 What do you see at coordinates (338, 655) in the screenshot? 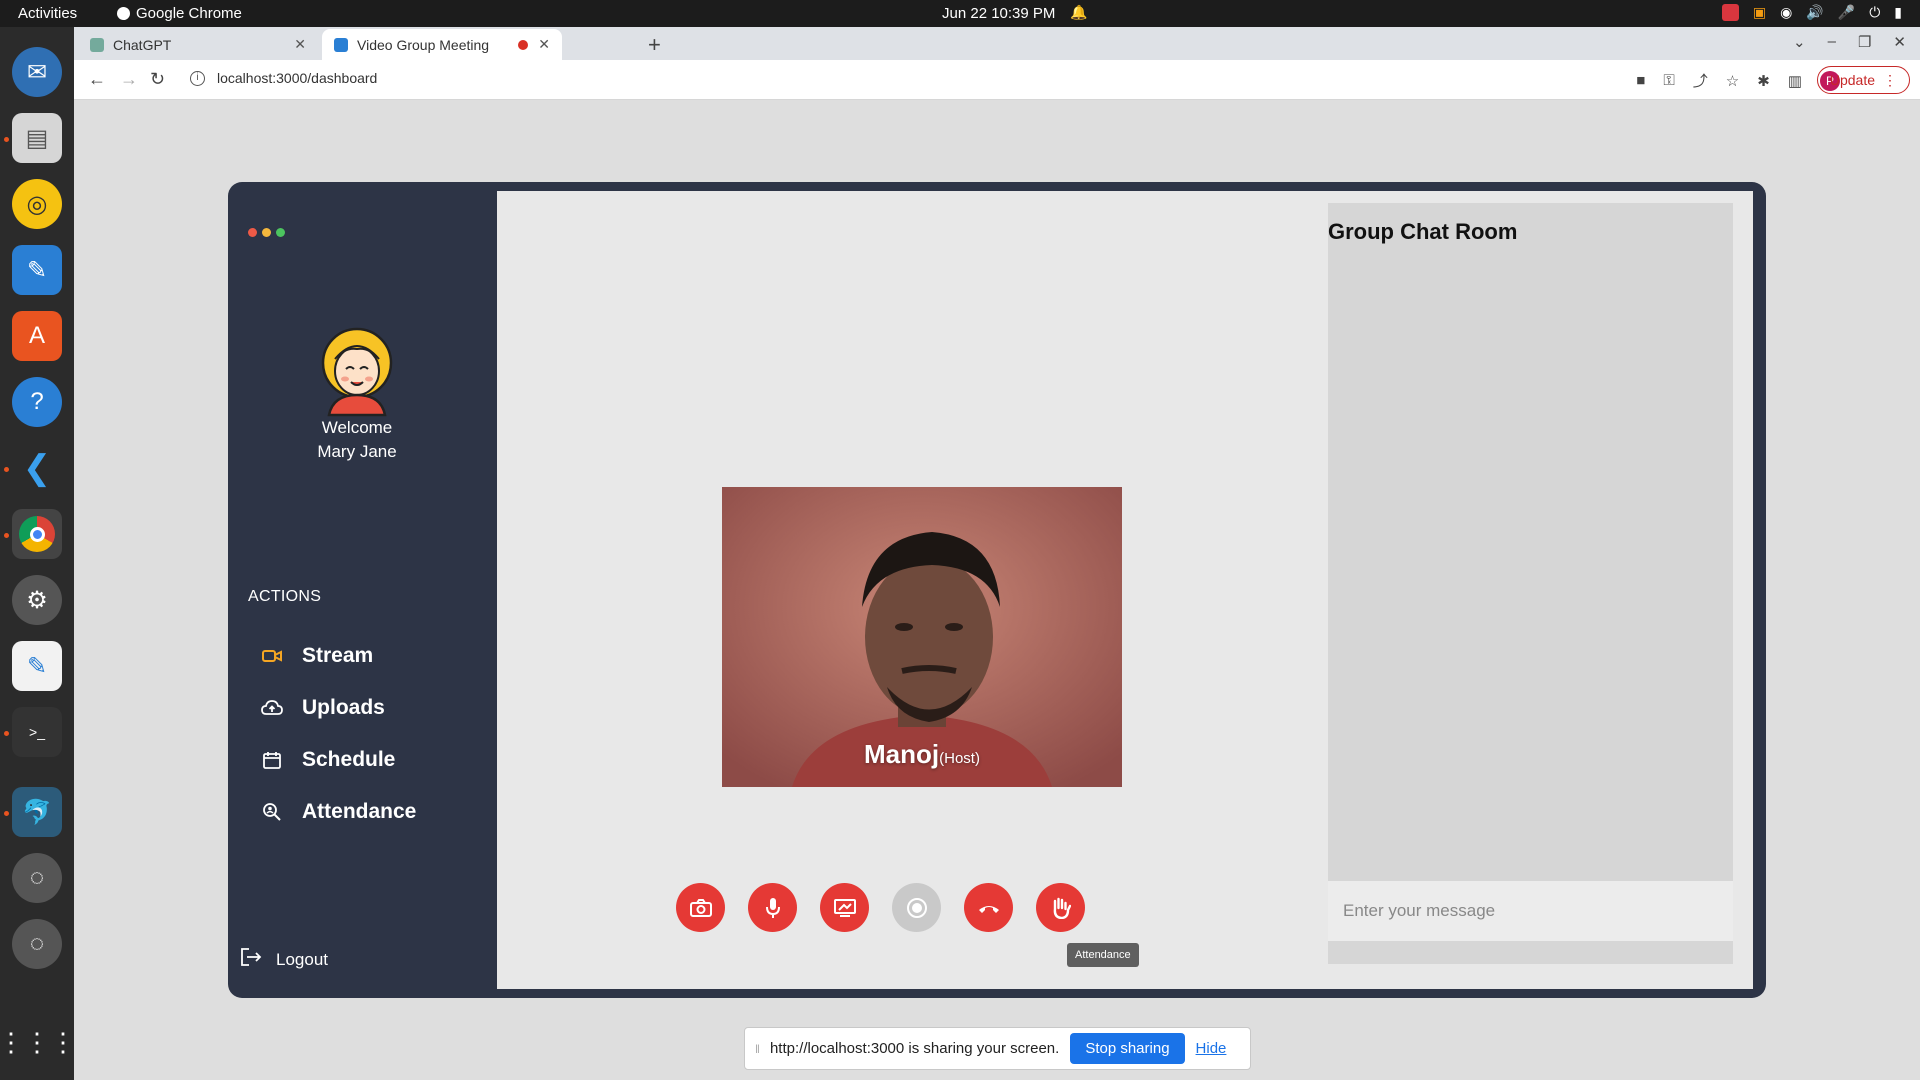
I see `nav-label: Stream` at bounding box center [338, 655].